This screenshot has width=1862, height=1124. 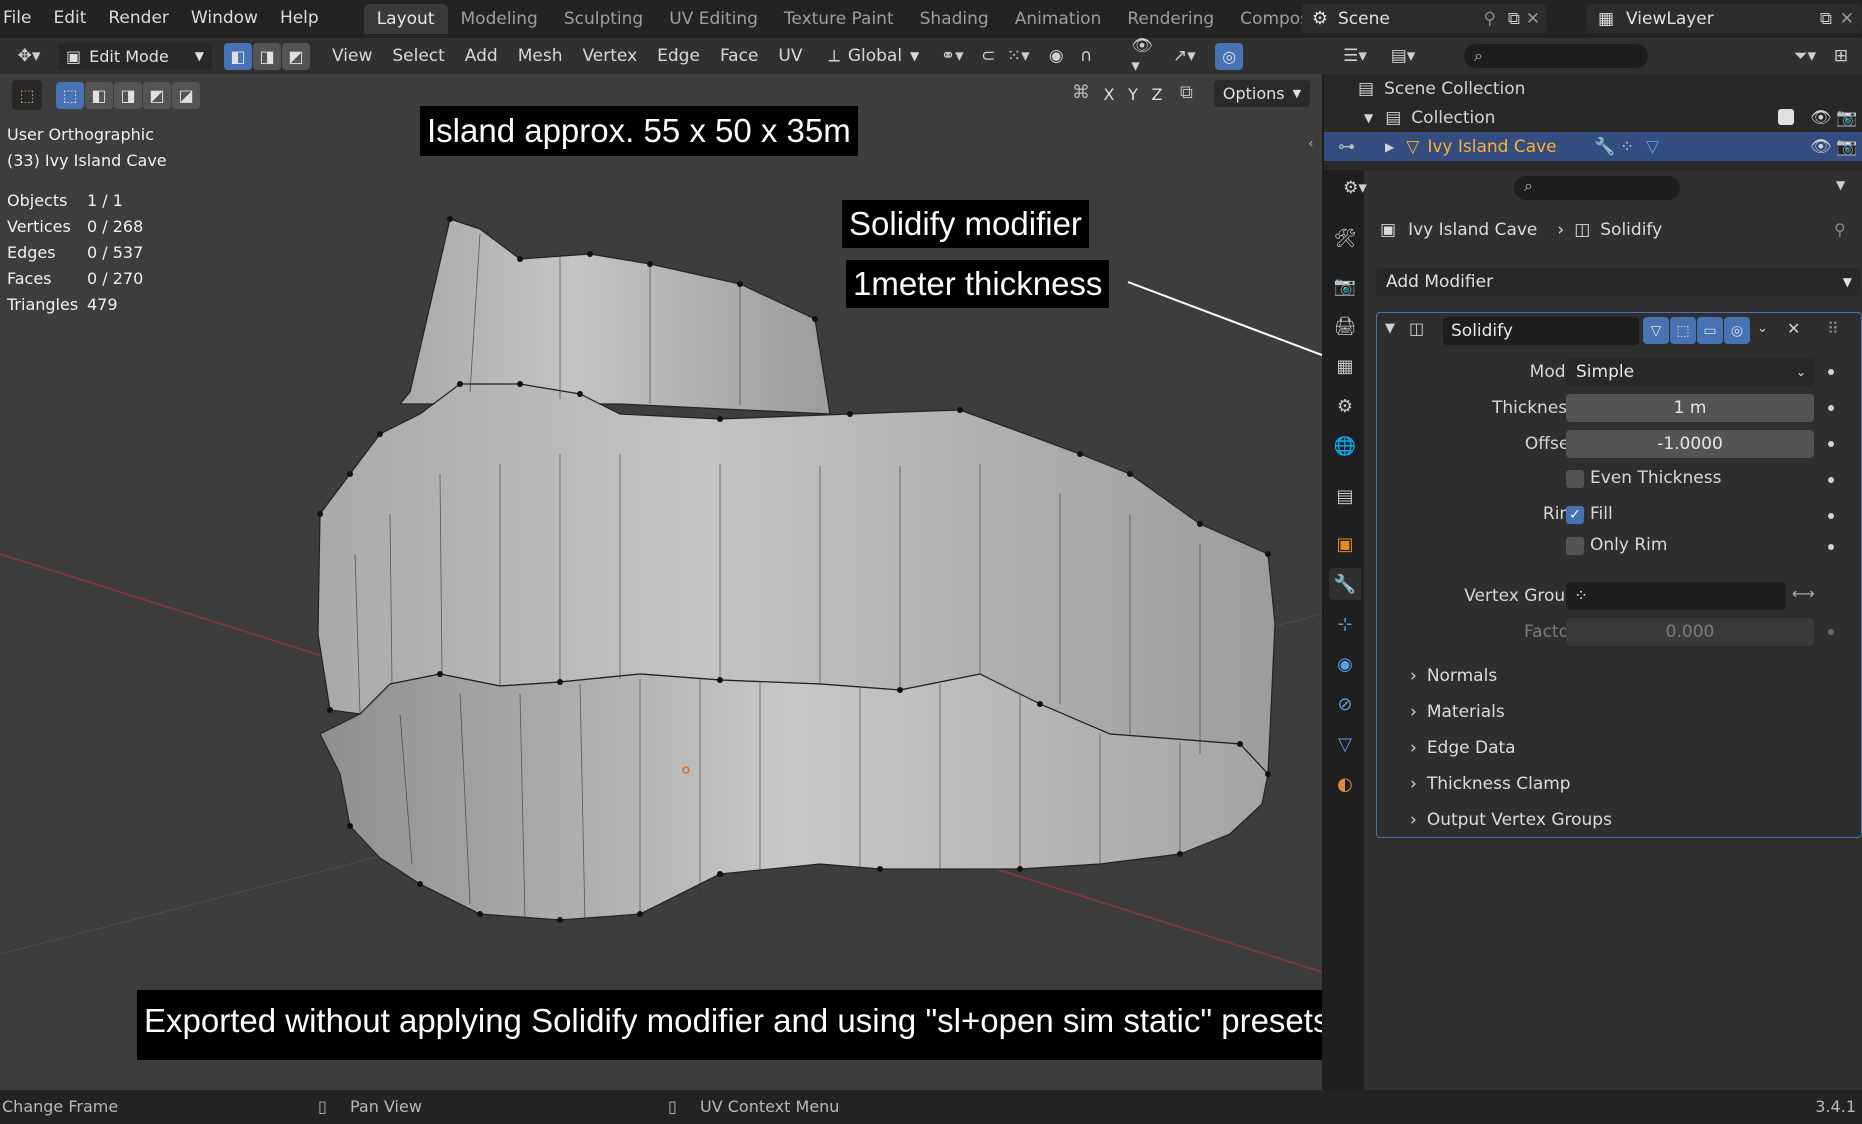 What do you see at coordinates (1593, 88) in the screenshot?
I see `outliner-row-scene-collection: ▤ Scene Collection` at bounding box center [1593, 88].